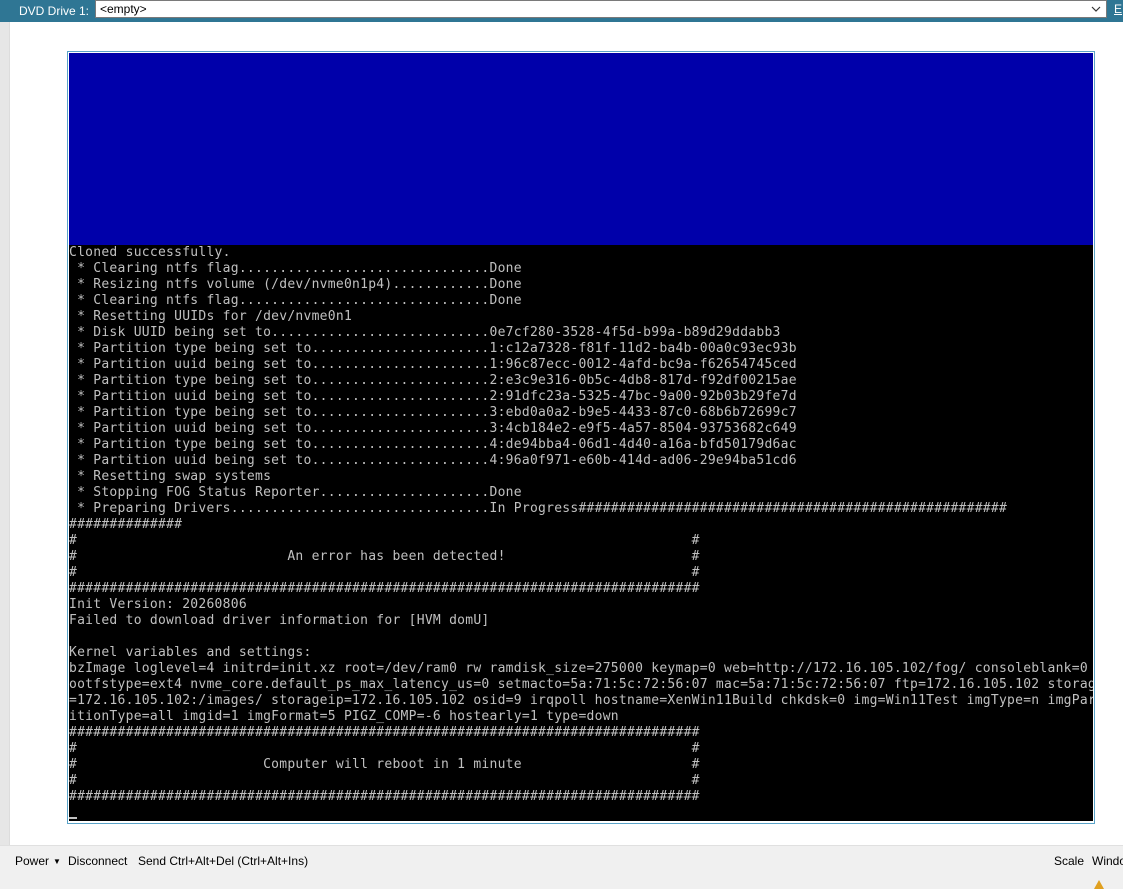  What do you see at coordinates (54, 11) in the screenshot?
I see `dvd-drive-label: DVD Drive 1:` at bounding box center [54, 11].